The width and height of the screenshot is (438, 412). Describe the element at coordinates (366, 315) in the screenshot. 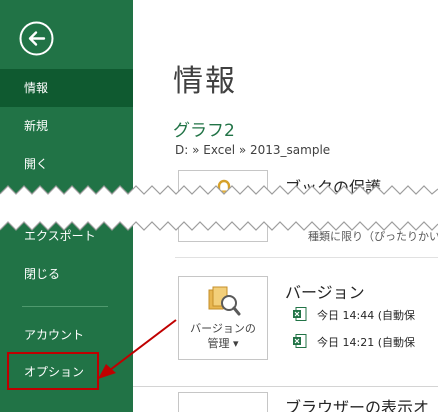

I see `version-entry-label: 今日 14:44 (自動保` at that location.